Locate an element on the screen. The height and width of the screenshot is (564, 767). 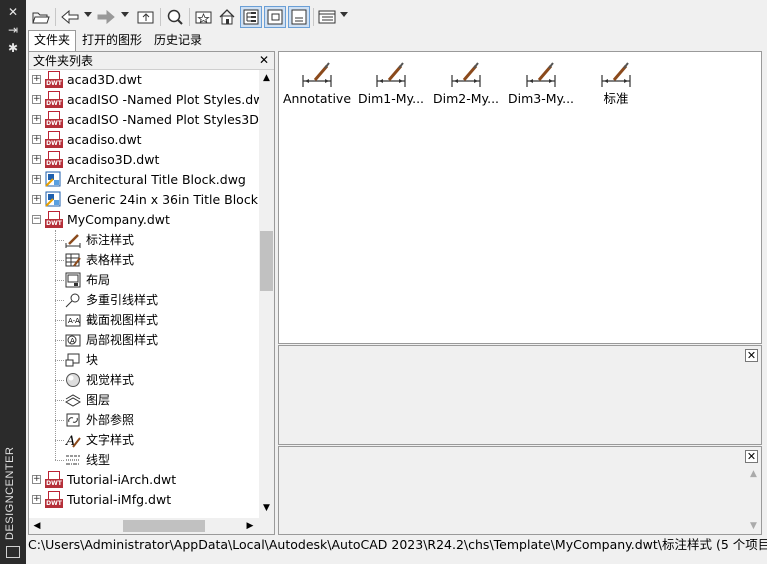
scroll-left-icon: ◀ is located at coordinates (37, 526).